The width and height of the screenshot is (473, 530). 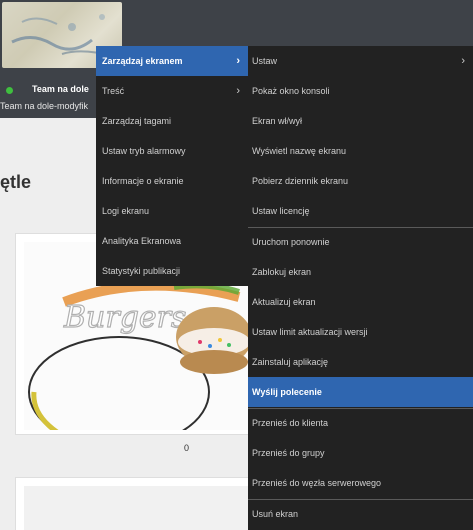 What do you see at coordinates (360, 151) in the screenshot?
I see `submenu-item-show-screen-name: Wyświetl nazwę ekranu` at bounding box center [360, 151].